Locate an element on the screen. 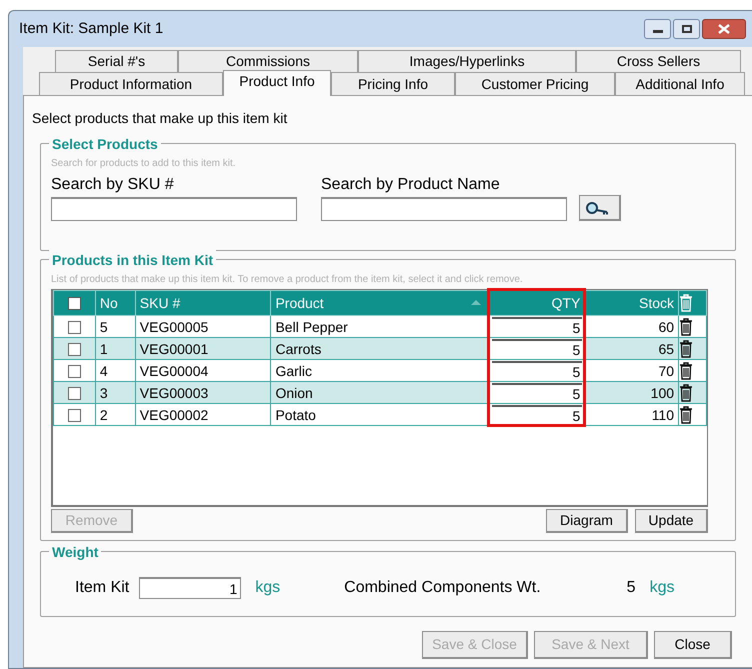 The height and width of the screenshot is (669, 752). button: Diagram is located at coordinates (587, 521).